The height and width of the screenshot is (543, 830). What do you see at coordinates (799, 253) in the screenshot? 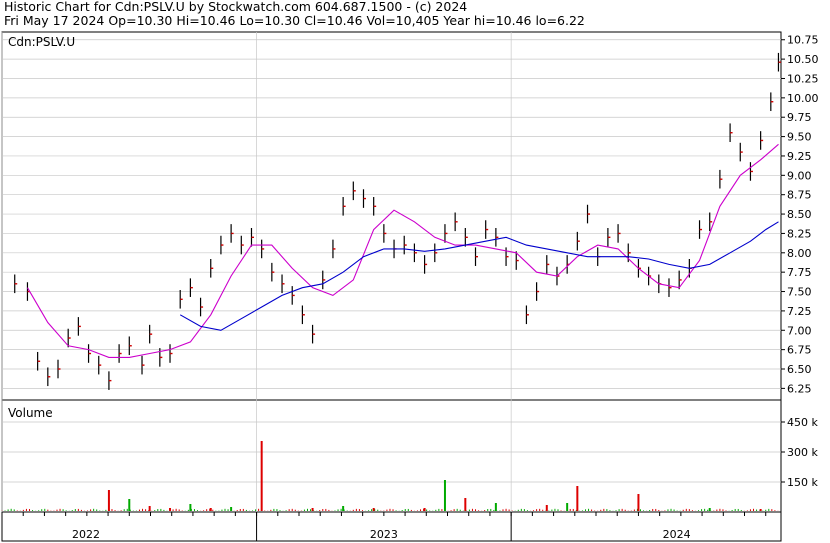
I see `price-tick-label: 8.00` at bounding box center [799, 253].